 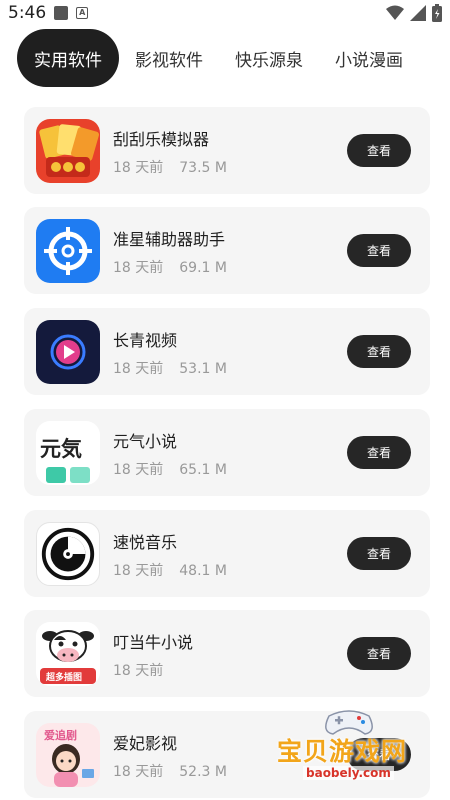 I want to click on app-card: 超多插图 叮当牛小说 18 天前 查看, so click(x=227, y=653).